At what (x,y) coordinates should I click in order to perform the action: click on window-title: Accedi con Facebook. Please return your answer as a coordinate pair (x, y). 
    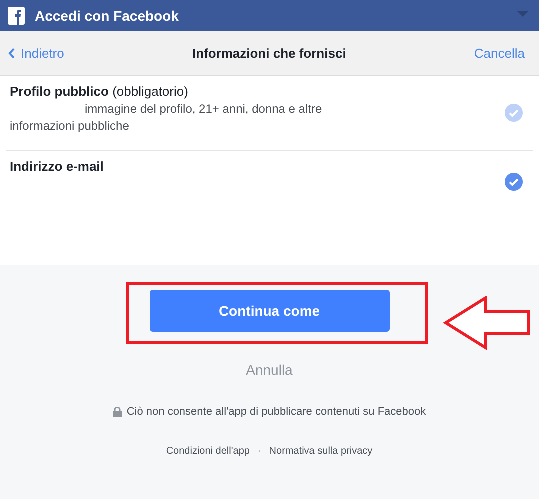
    Looking at the image, I should click on (107, 16).